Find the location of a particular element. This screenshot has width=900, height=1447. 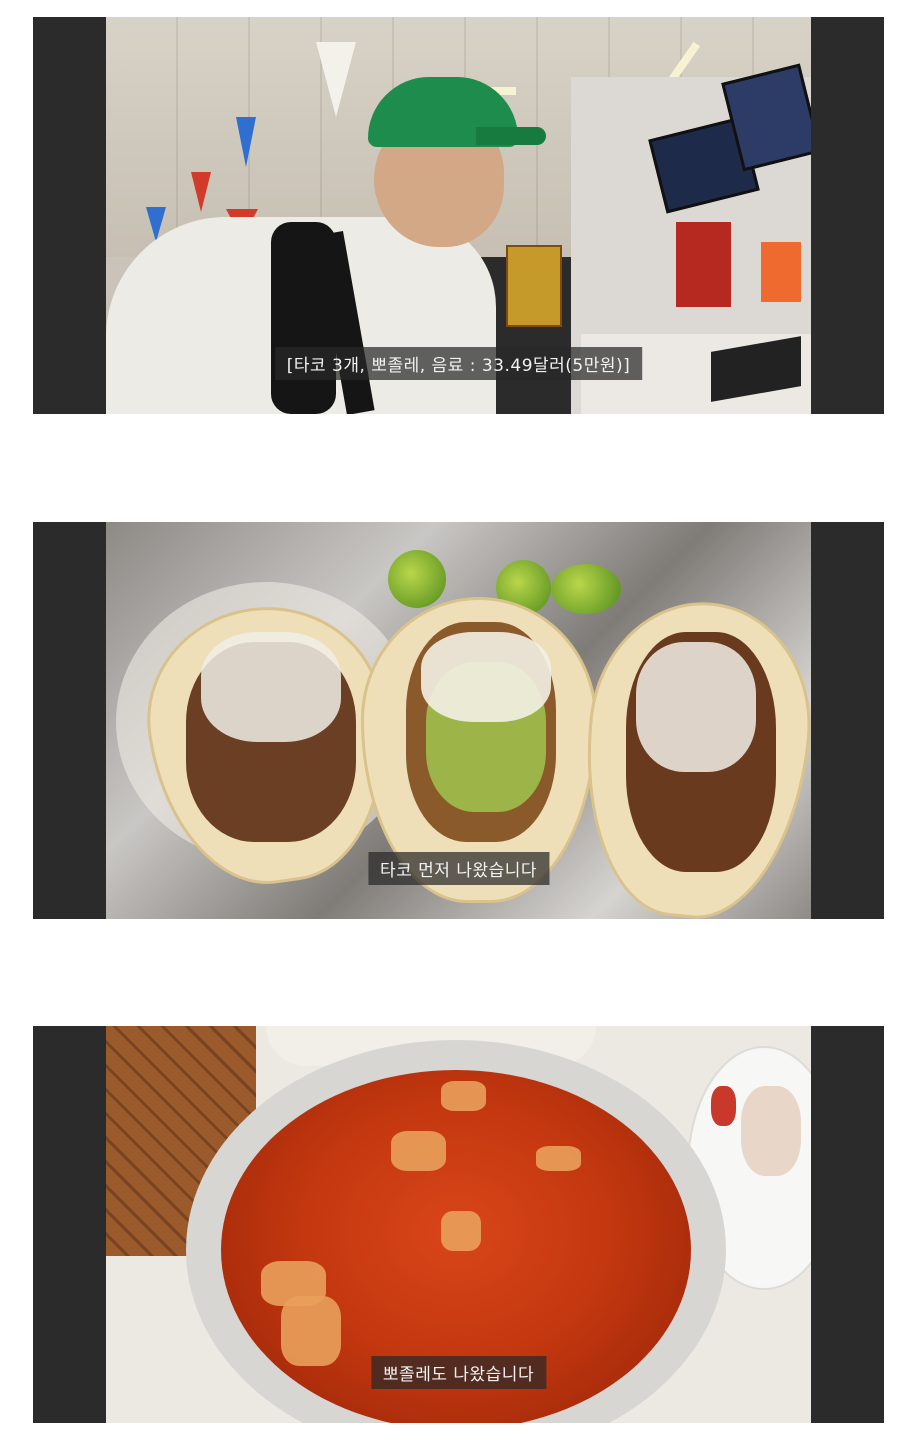

subtitle-caption: 뽀졸레도 나왔습니다 is located at coordinates (458, 1372).